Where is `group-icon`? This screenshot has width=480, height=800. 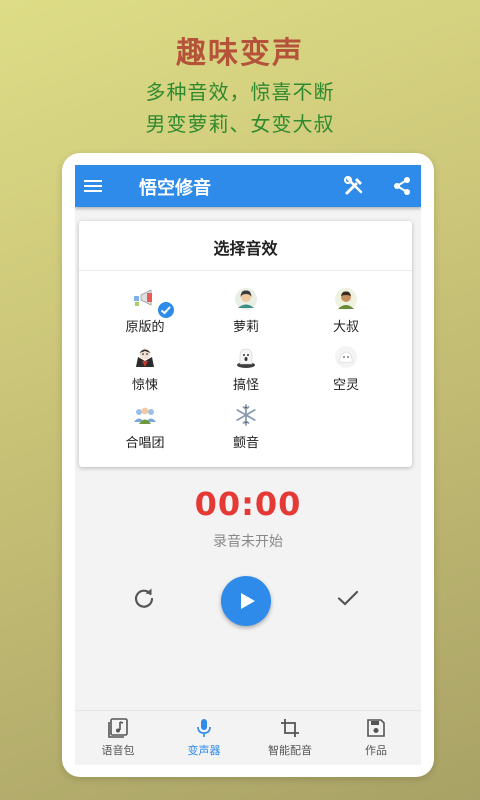
group-icon is located at coordinates (145, 415).